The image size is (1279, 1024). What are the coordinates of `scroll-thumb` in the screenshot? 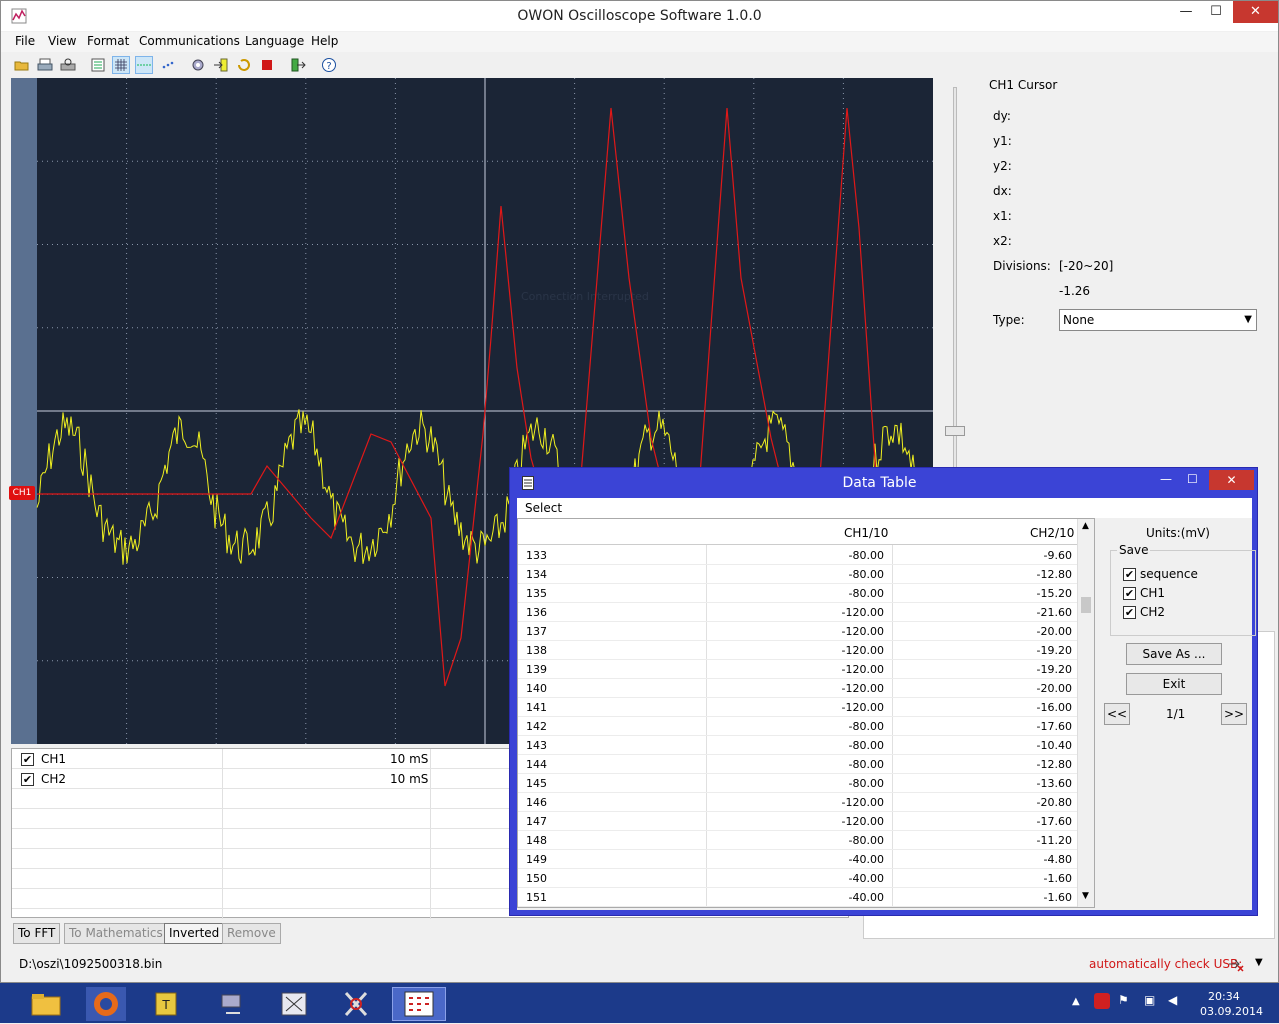 It's located at (1086, 605).